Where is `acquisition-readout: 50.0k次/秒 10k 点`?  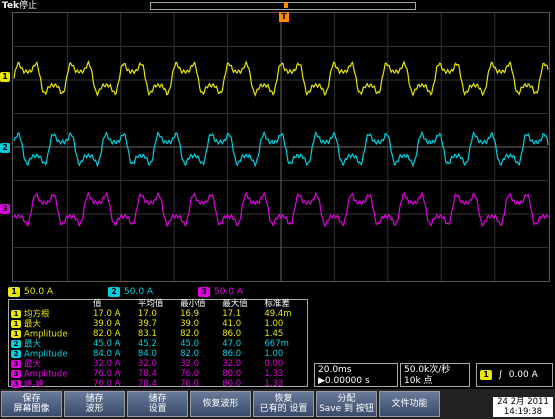 acquisition-readout: 50.0k次/秒 10k 点 is located at coordinates (435, 375).